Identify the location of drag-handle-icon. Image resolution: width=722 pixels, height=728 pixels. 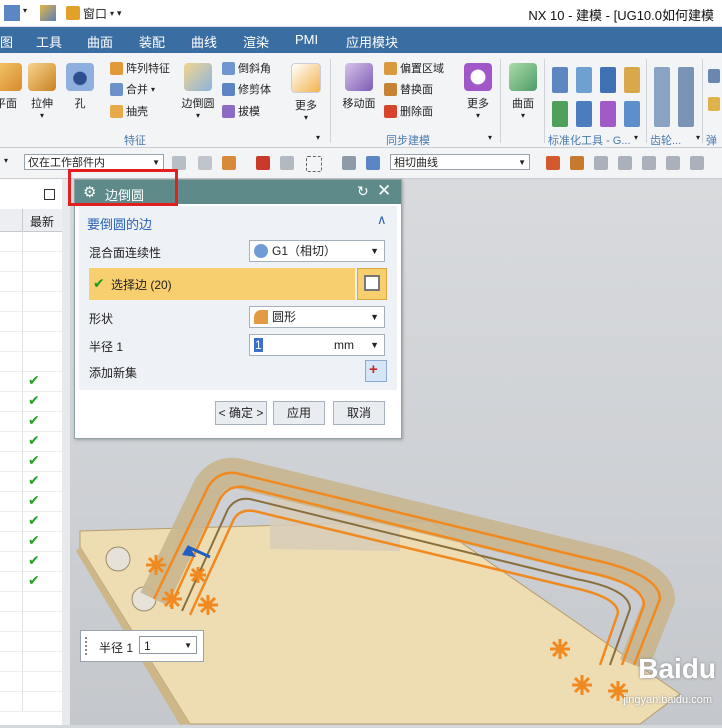
(88, 646).